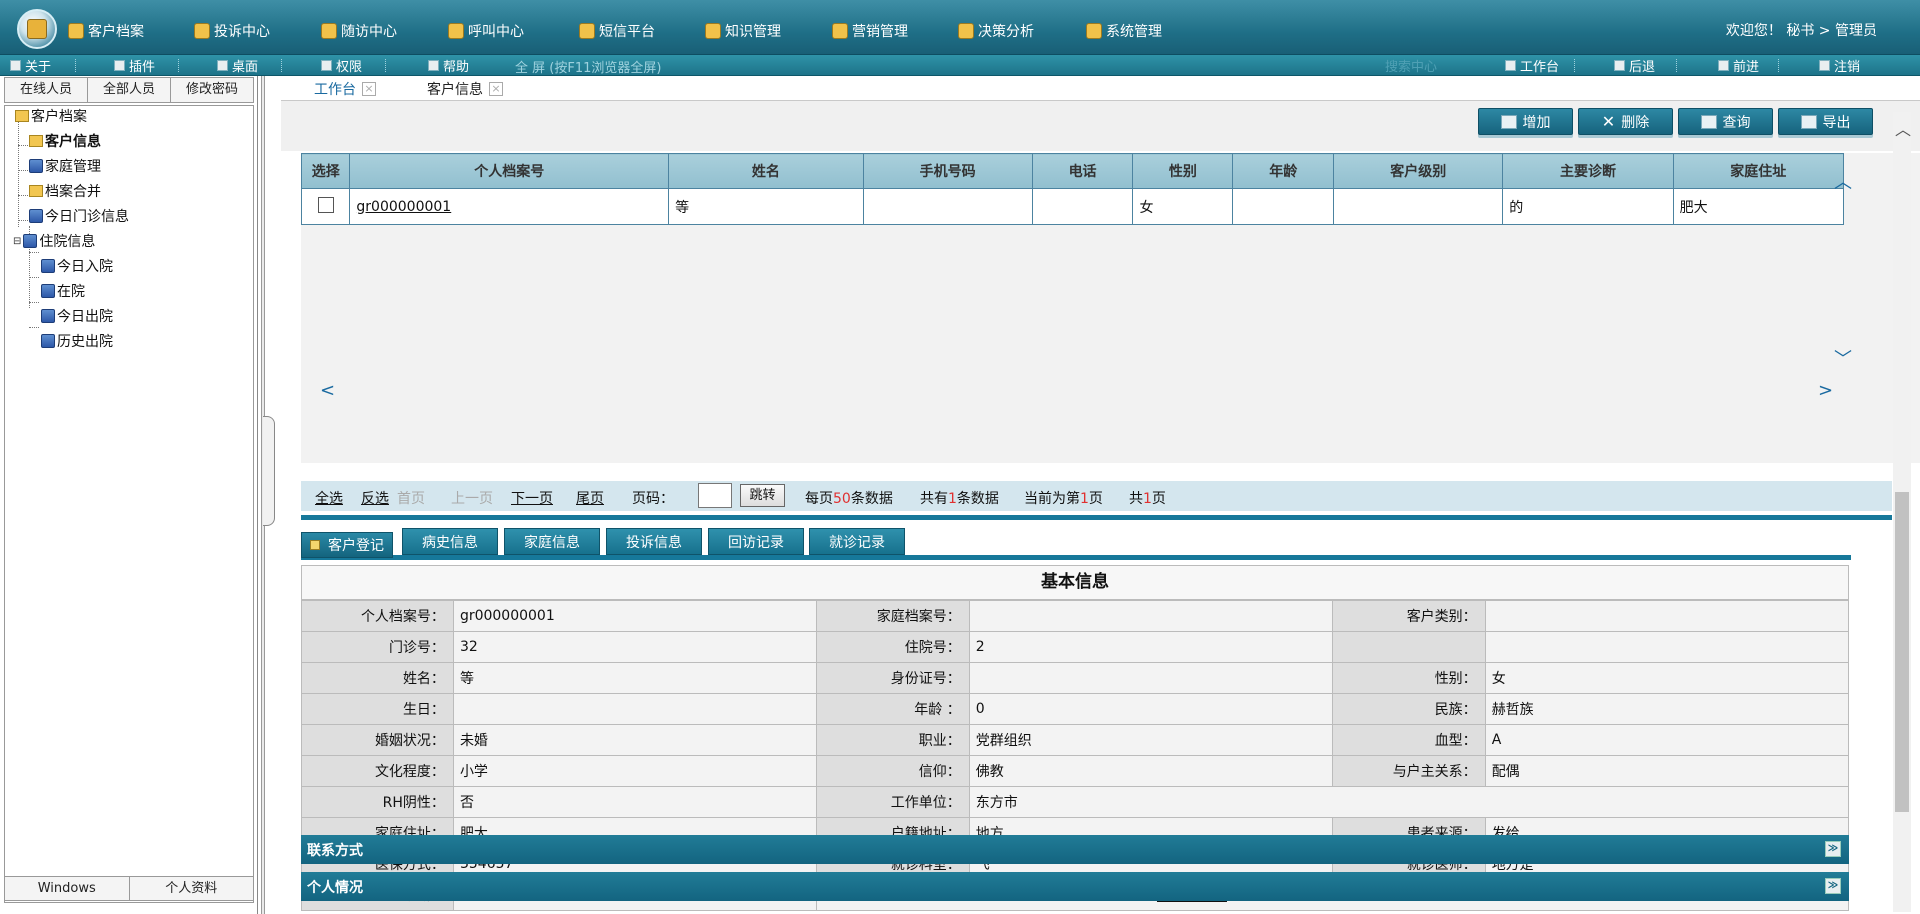 The image size is (1920, 914). What do you see at coordinates (65, 141) in the screenshot?
I see `tree-item-customer-info: 客户信息` at bounding box center [65, 141].